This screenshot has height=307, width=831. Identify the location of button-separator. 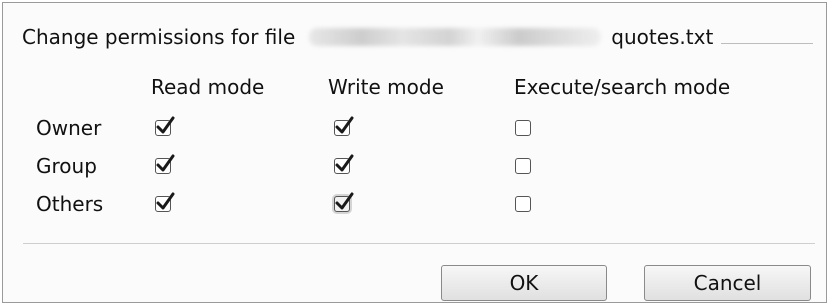
(419, 243).